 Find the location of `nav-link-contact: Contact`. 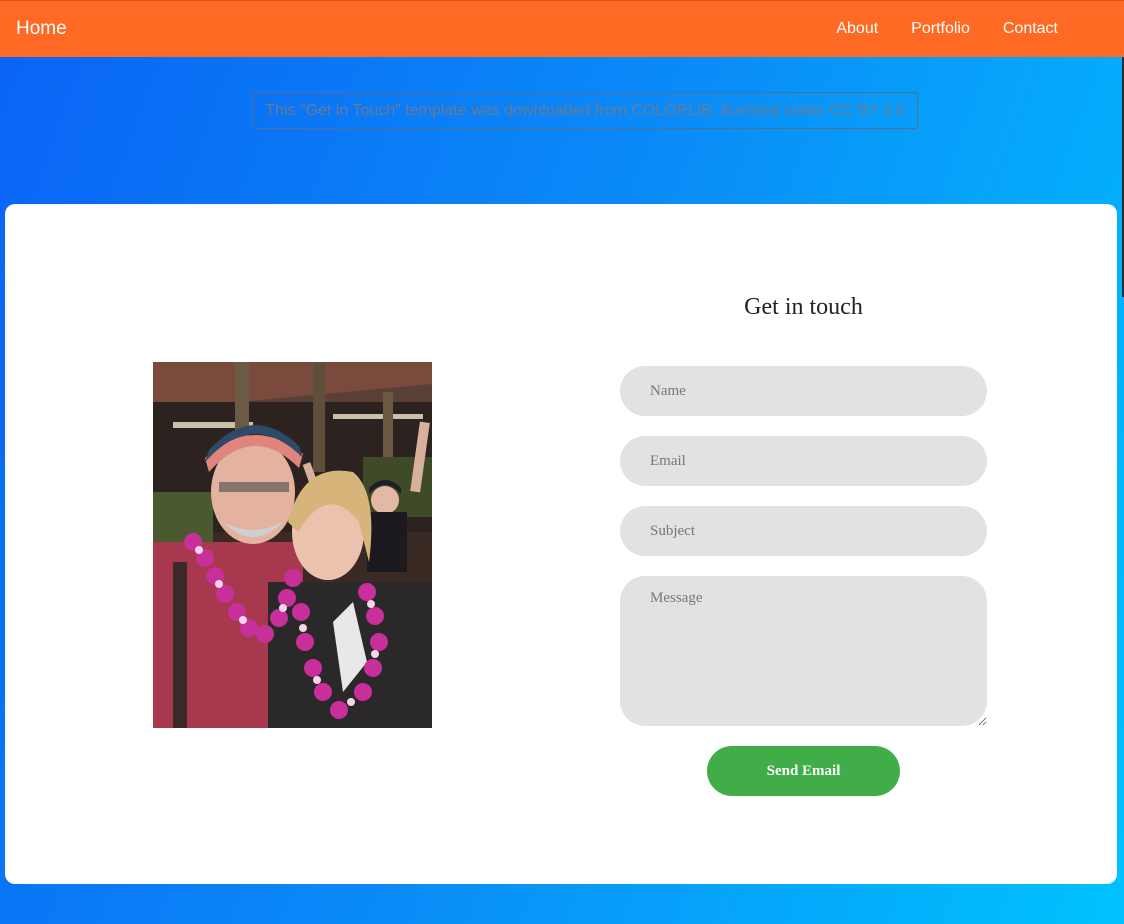

nav-link-contact: Contact is located at coordinates (1030, 29).